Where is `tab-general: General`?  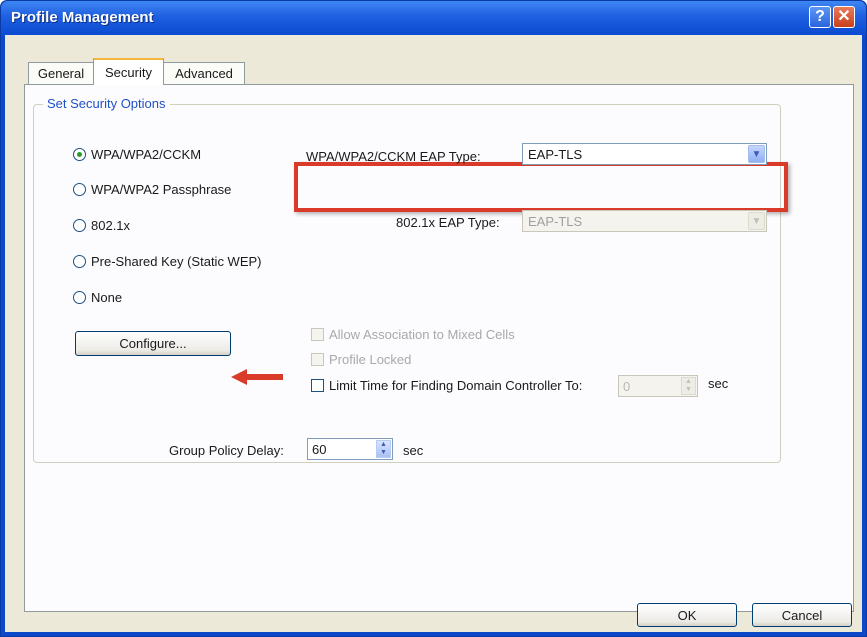 tab-general: General is located at coordinates (61, 73).